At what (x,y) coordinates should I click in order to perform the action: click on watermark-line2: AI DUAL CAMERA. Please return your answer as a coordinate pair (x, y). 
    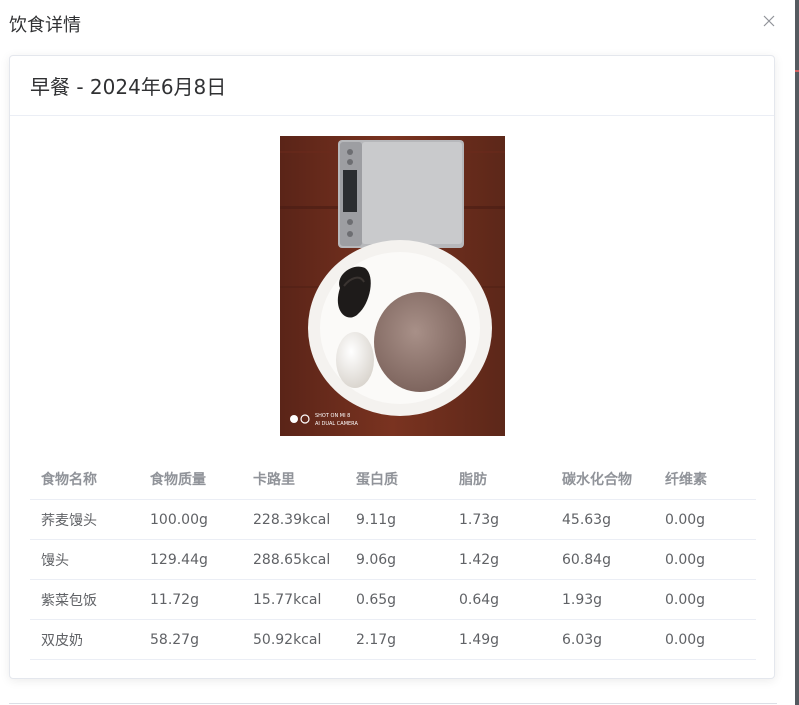
    Looking at the image, I should click on (336, 424).